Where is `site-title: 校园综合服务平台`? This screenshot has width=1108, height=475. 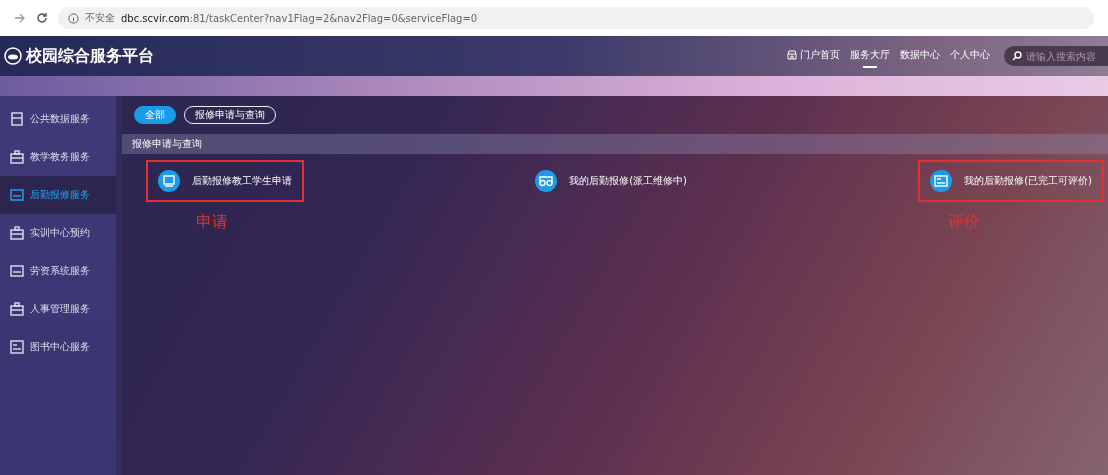
site-title: 校园综合服务平台 is located at coordinates (90, 56).